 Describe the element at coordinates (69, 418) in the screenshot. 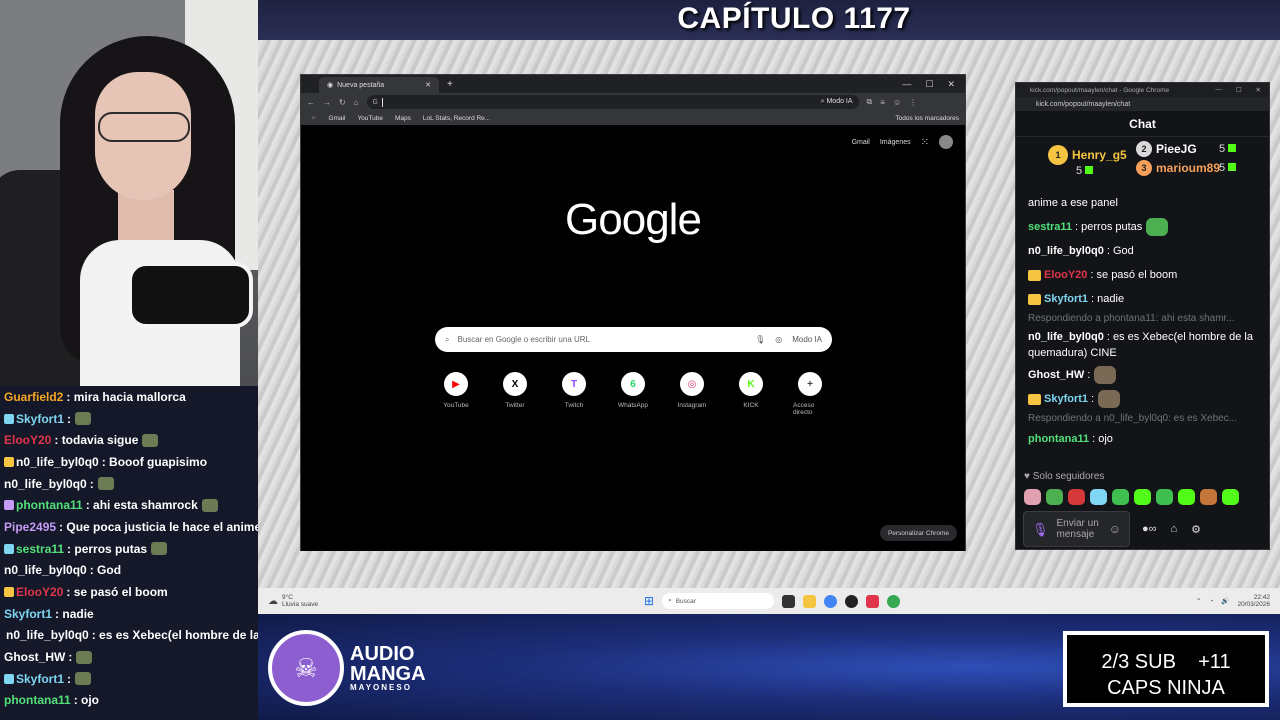

I see `chat-message: :` at that location.